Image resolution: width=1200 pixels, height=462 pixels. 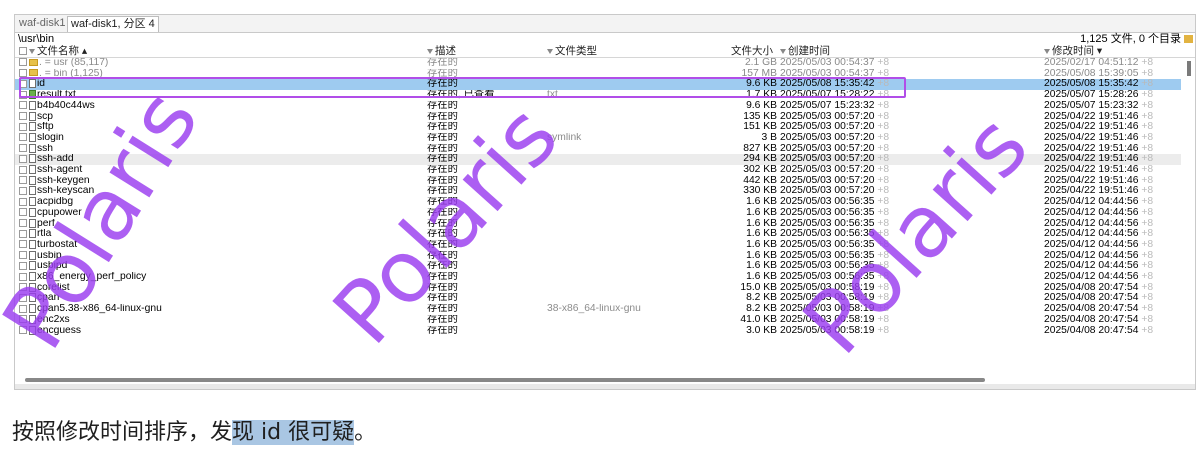 I want to click on column-name: 文件名称 ▴, so click(x=53, y=51).